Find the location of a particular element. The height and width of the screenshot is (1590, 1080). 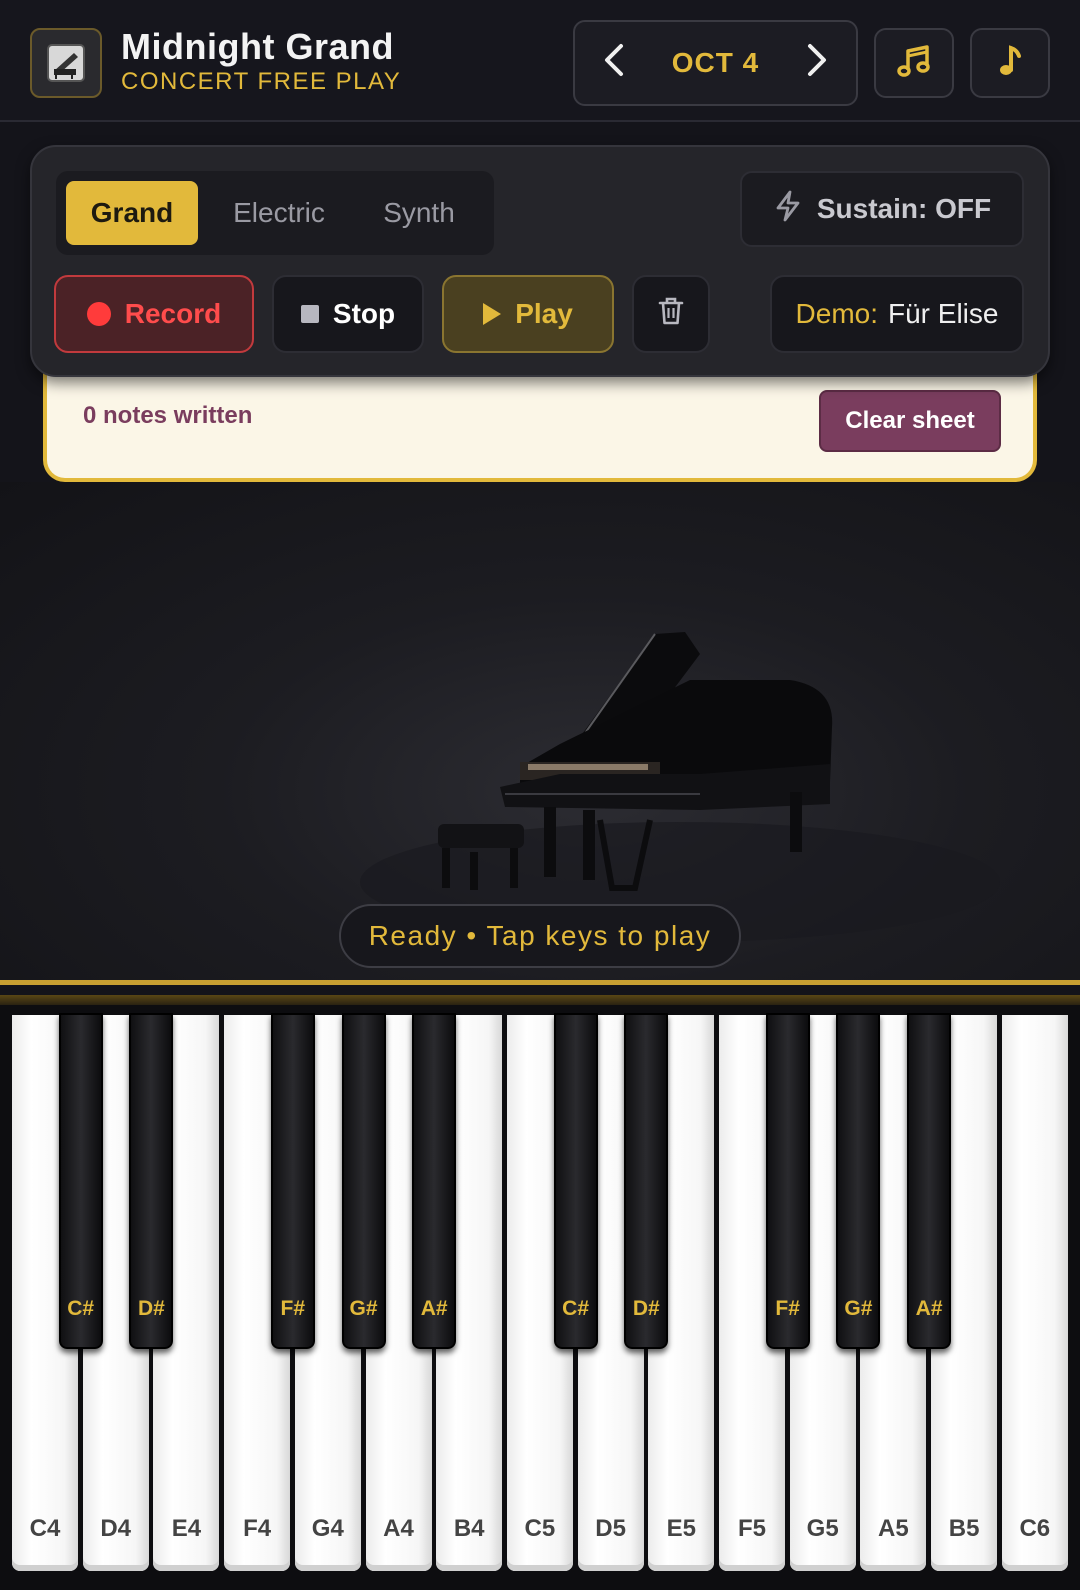

clear-sheet-button: Clear sheet is located at coordinates (910, 421).